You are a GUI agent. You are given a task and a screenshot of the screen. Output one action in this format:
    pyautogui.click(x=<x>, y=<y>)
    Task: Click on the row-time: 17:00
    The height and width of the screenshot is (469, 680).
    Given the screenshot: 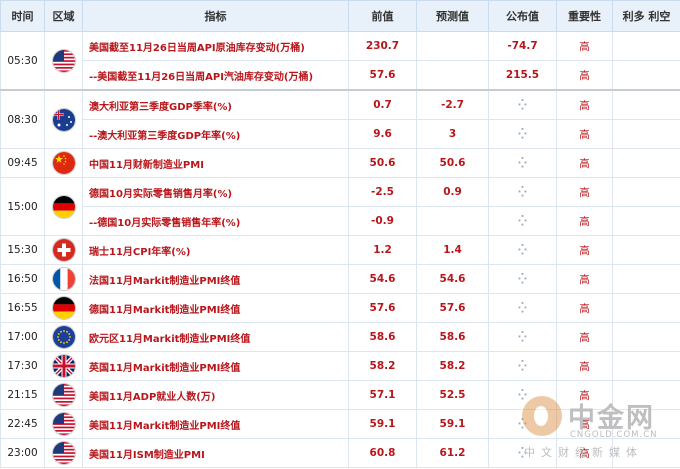 What is the action you would take?
    pyautogui.click(x=22, y=337)
    